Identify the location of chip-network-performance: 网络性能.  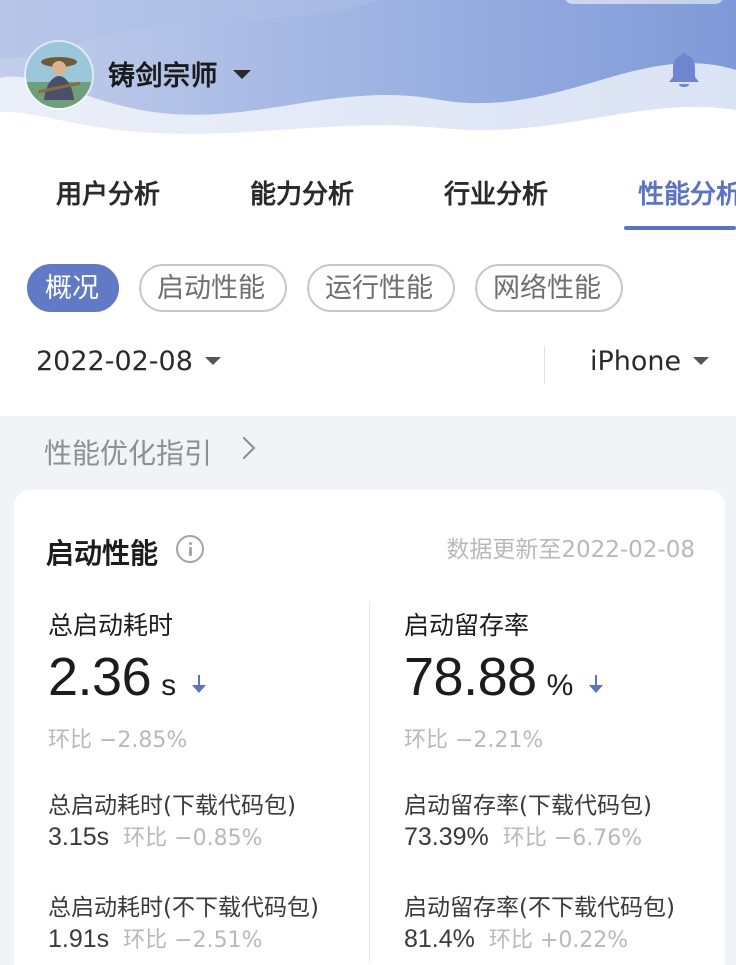
(549, 288).